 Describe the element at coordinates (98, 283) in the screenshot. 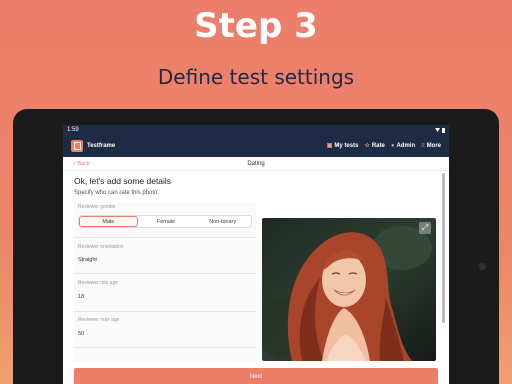

I see `min-age-label: Reviewer min age` at that location.